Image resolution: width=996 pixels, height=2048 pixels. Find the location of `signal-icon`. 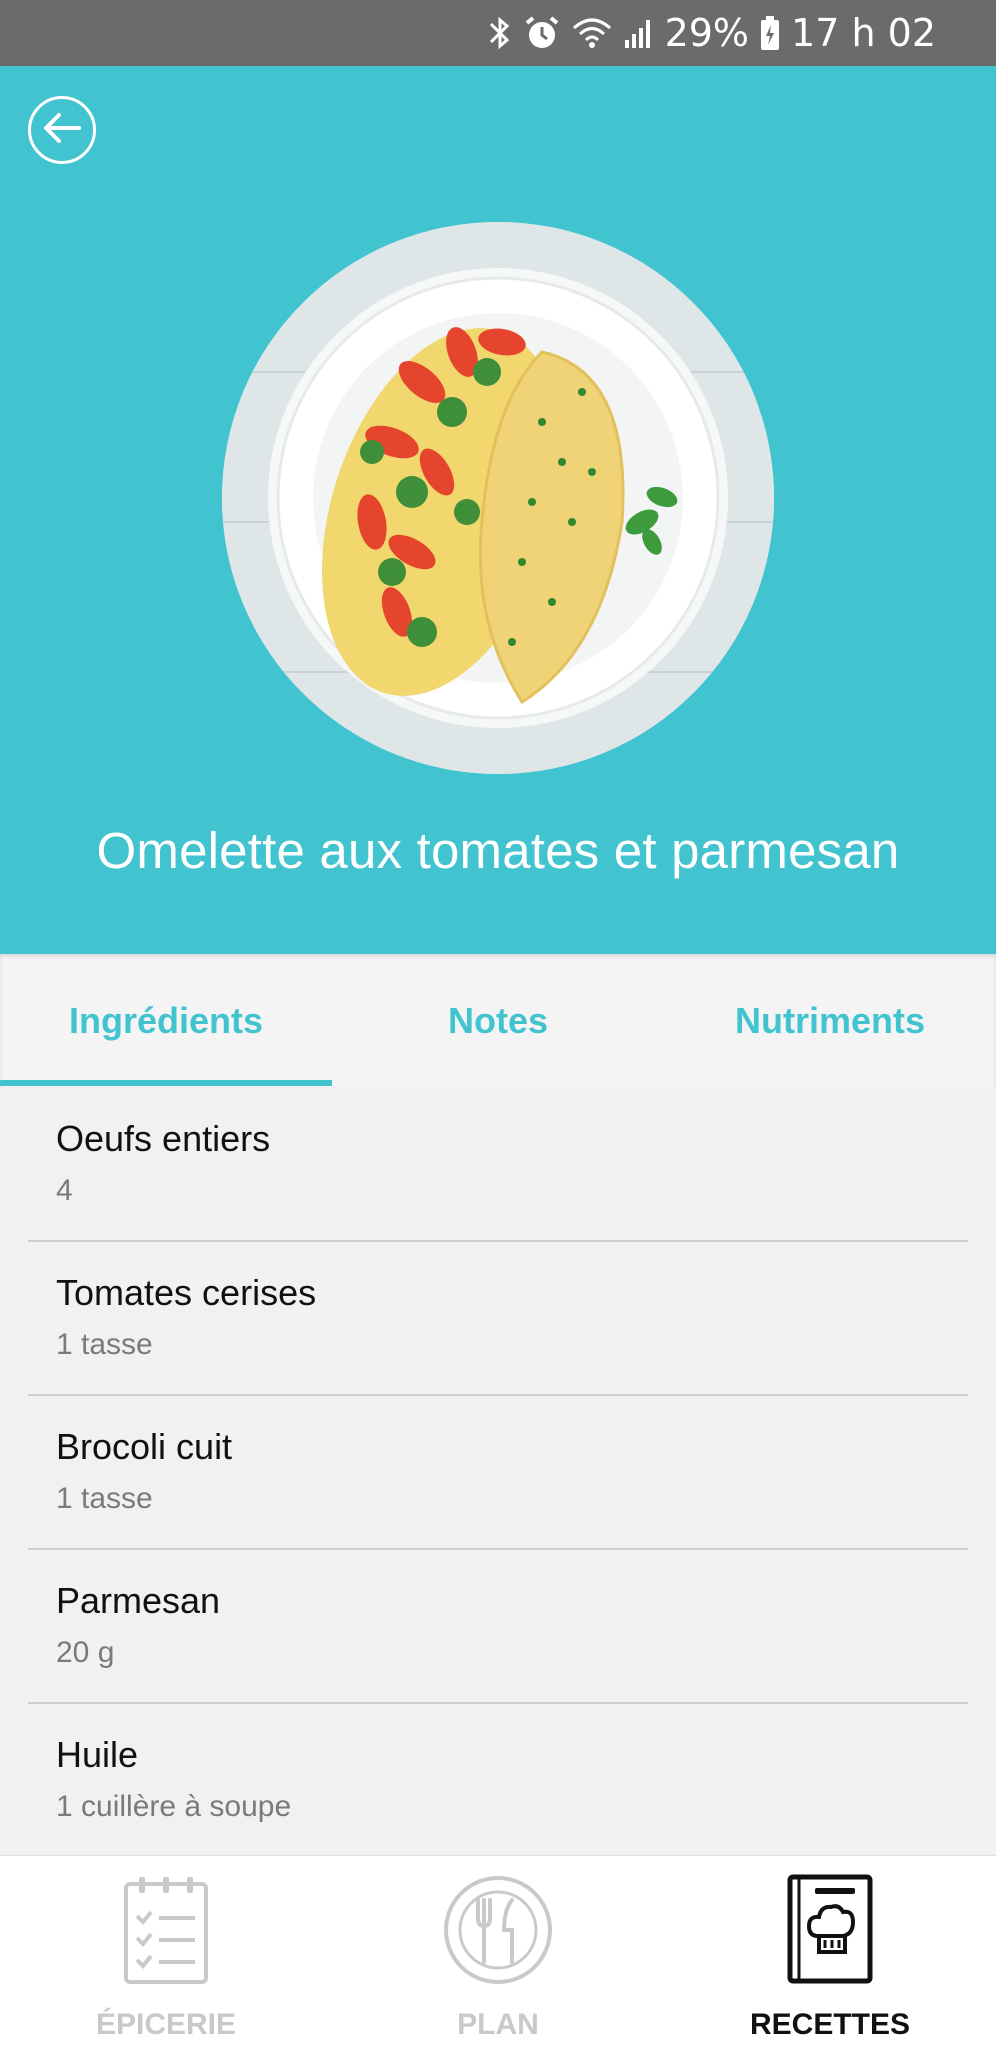

signal-icon is located at coordinates (639, 33).